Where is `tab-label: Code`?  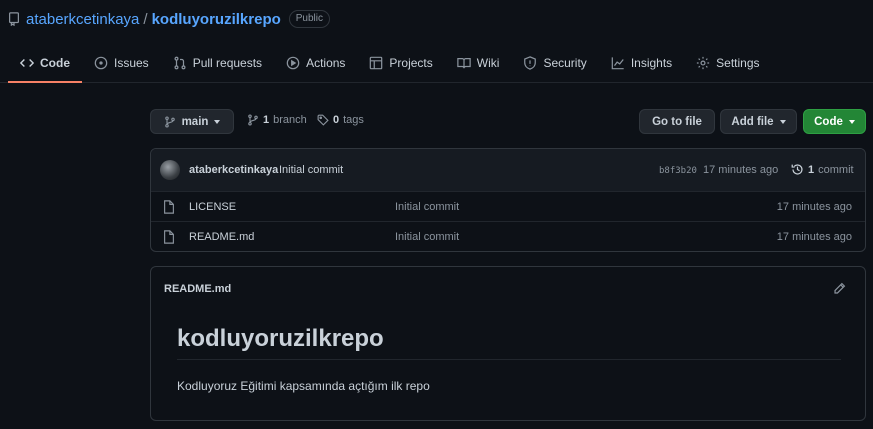 tab-label: Code is located at coordinates (55, 63).